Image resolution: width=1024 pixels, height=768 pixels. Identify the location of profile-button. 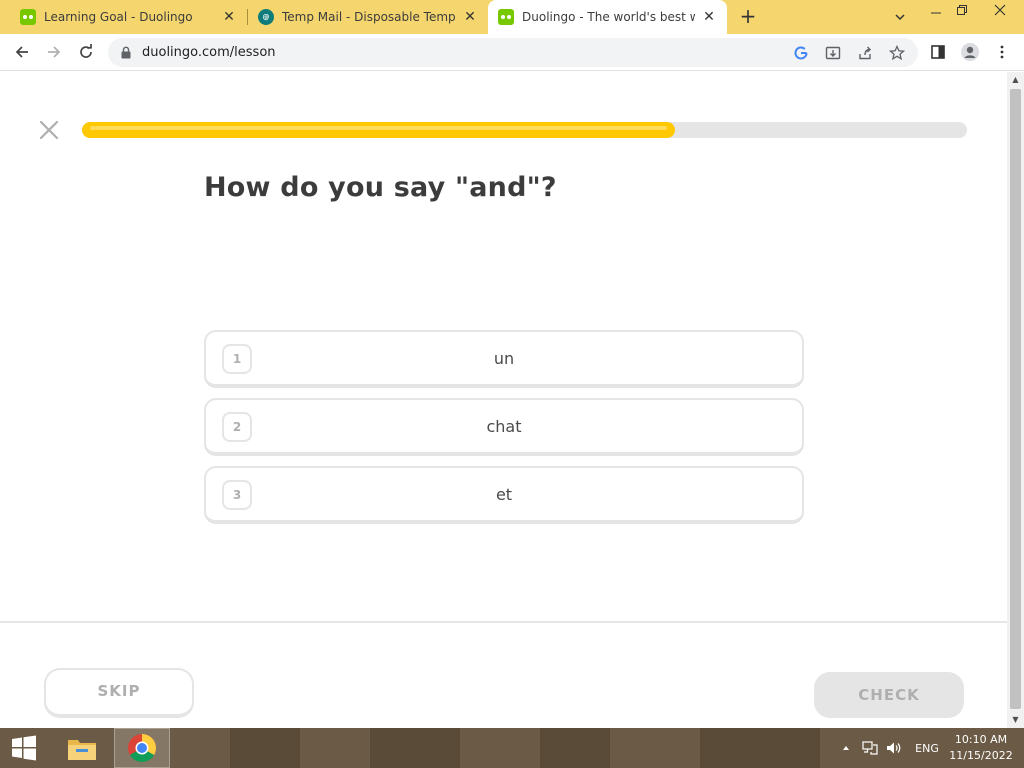
(970, 52).